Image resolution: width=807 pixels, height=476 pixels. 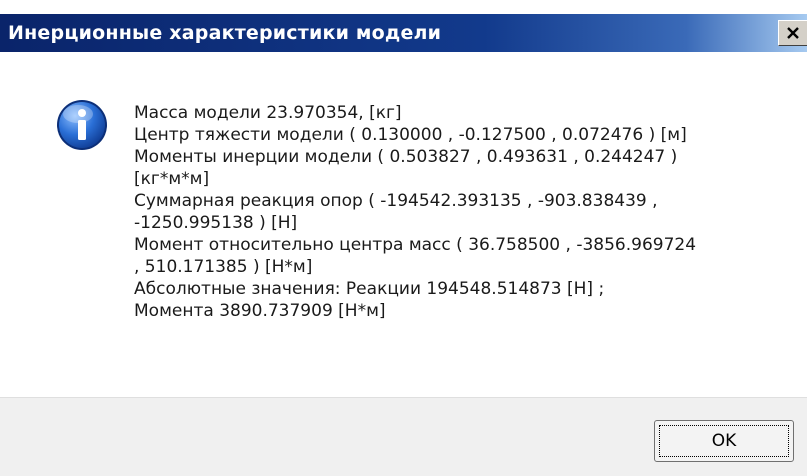 What do you see at coordinates (268, 113) in the screenshot?
I see `message-line-mass: Масса модели 23.970354, [кг]` at bounding box center [268, 113].